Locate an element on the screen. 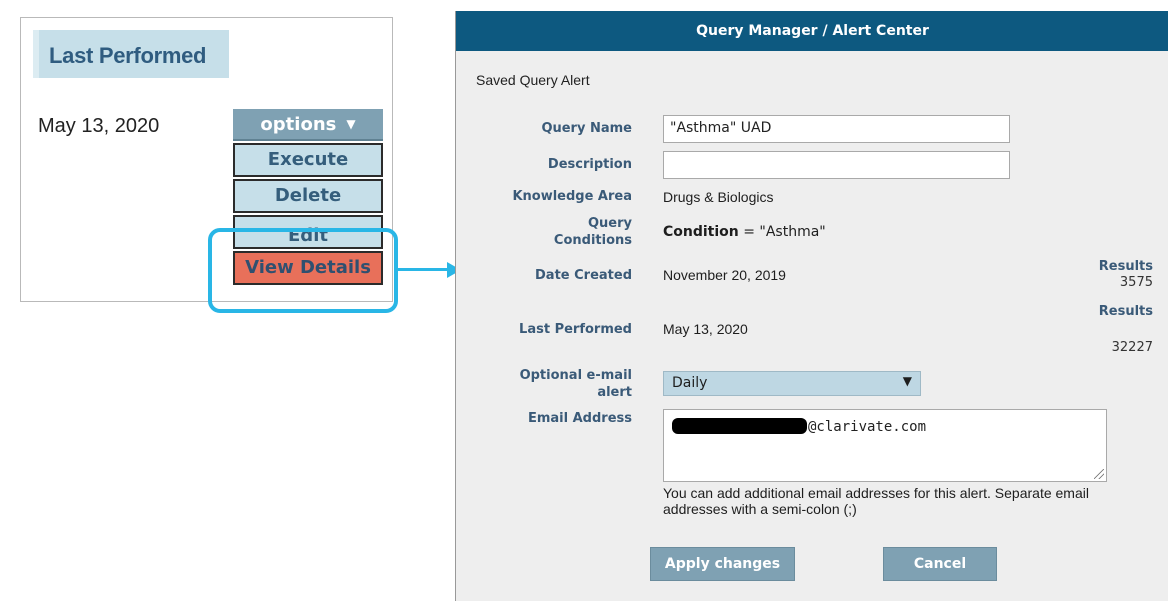  query-name-label: Query Name is located at coordinates (586, 128).